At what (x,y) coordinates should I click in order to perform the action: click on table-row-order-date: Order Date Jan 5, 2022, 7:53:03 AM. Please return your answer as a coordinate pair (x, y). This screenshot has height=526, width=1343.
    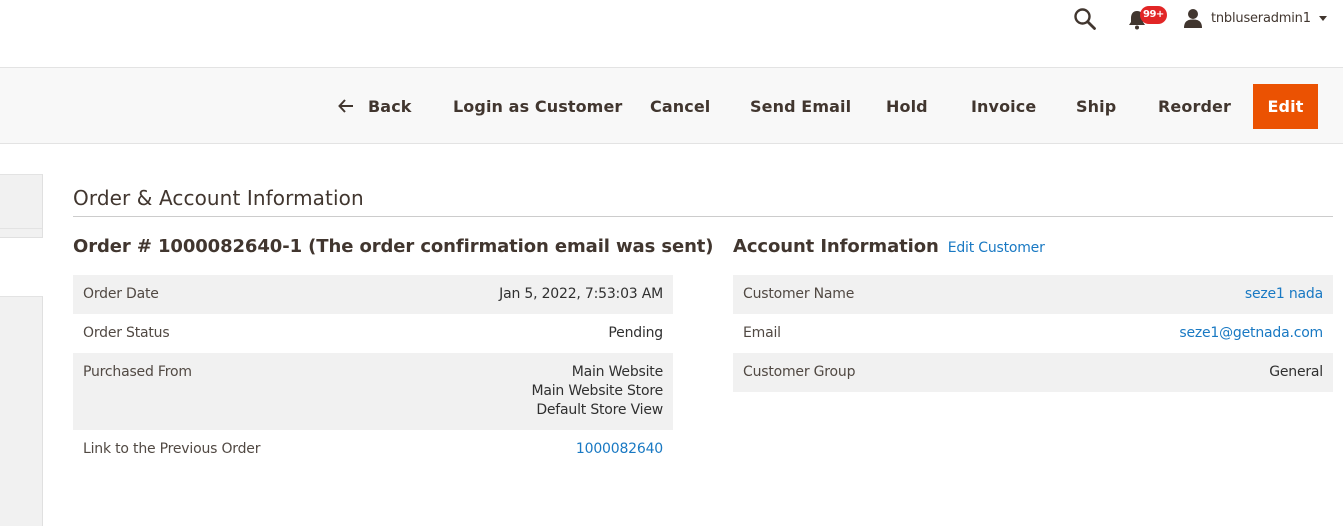
    Looking at the image, I should click on (373, 294).